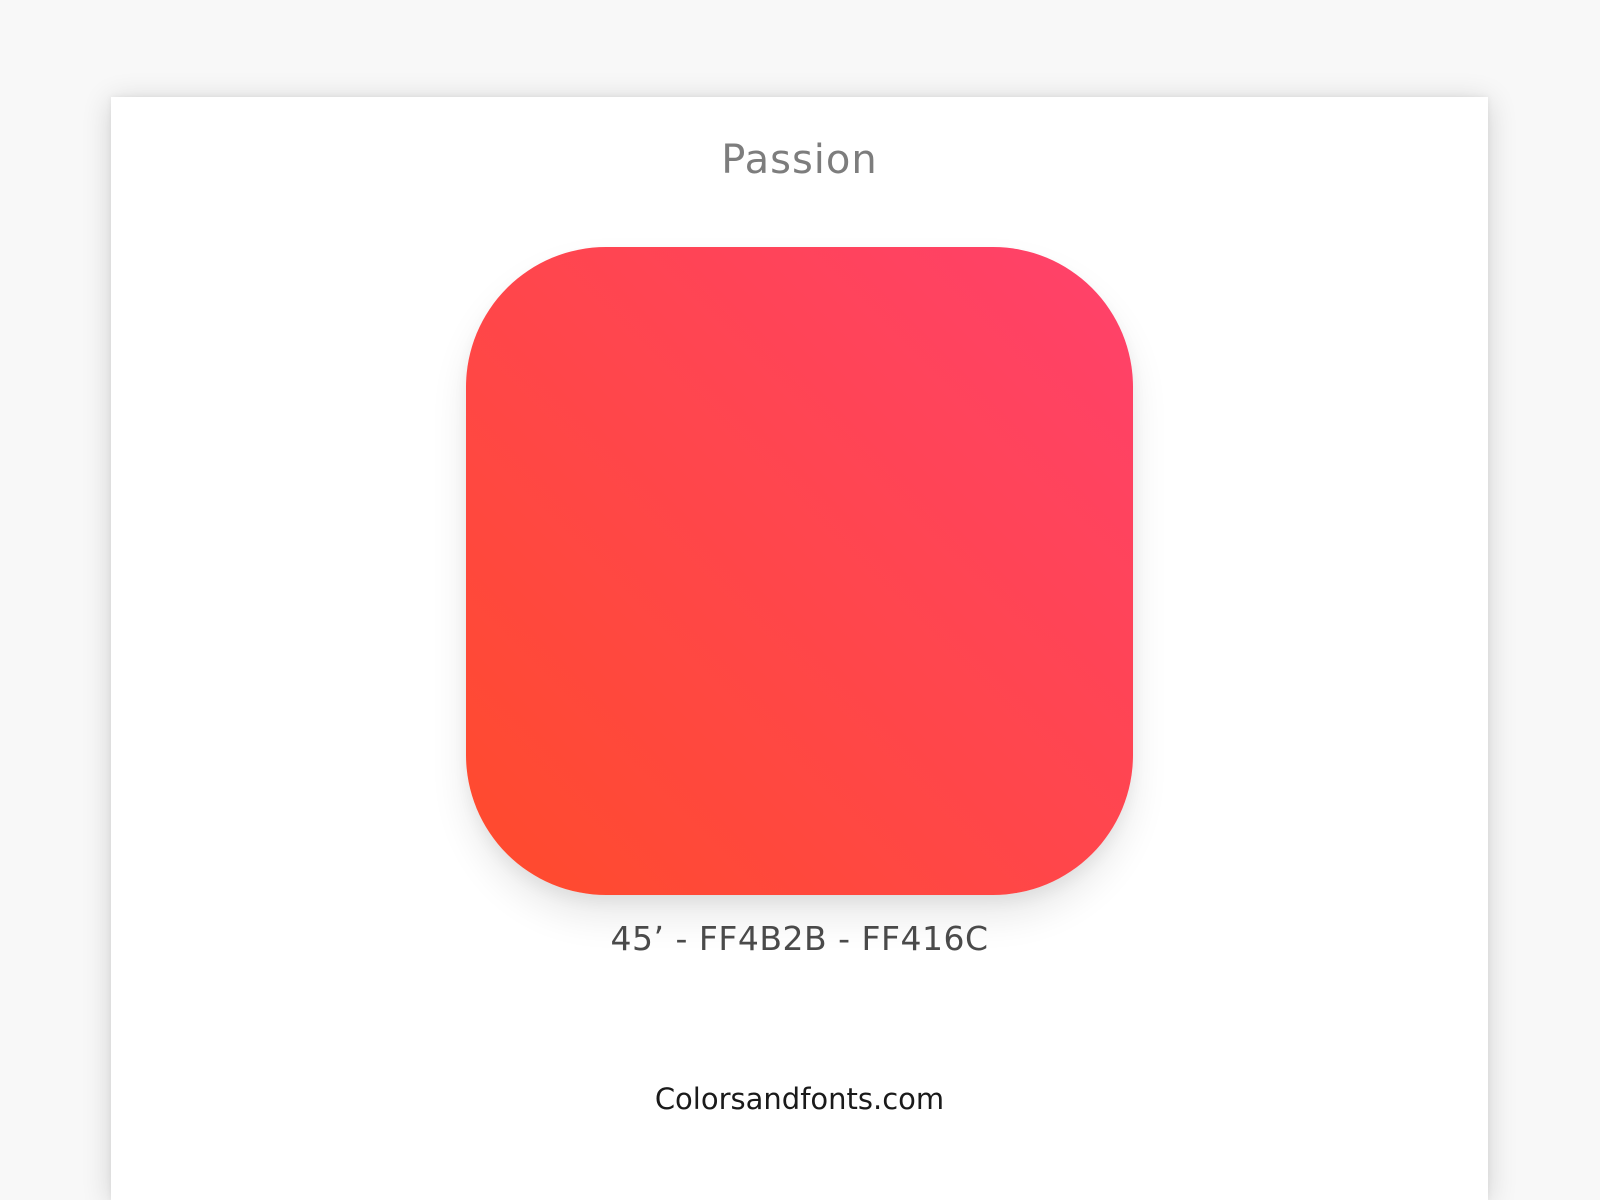  Describe the element at coordinates (799, 1099) in the screenshot. I see `site-name: Colorsandfonts.com` at that location.